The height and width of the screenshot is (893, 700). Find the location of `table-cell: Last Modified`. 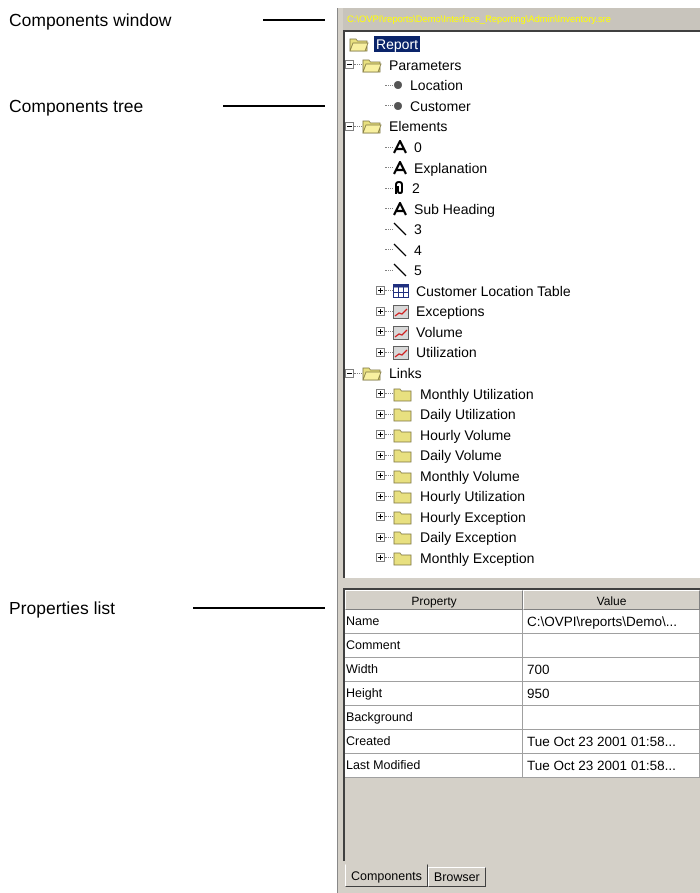

table-cell: Last Modified is located at coordinates (434, 766).